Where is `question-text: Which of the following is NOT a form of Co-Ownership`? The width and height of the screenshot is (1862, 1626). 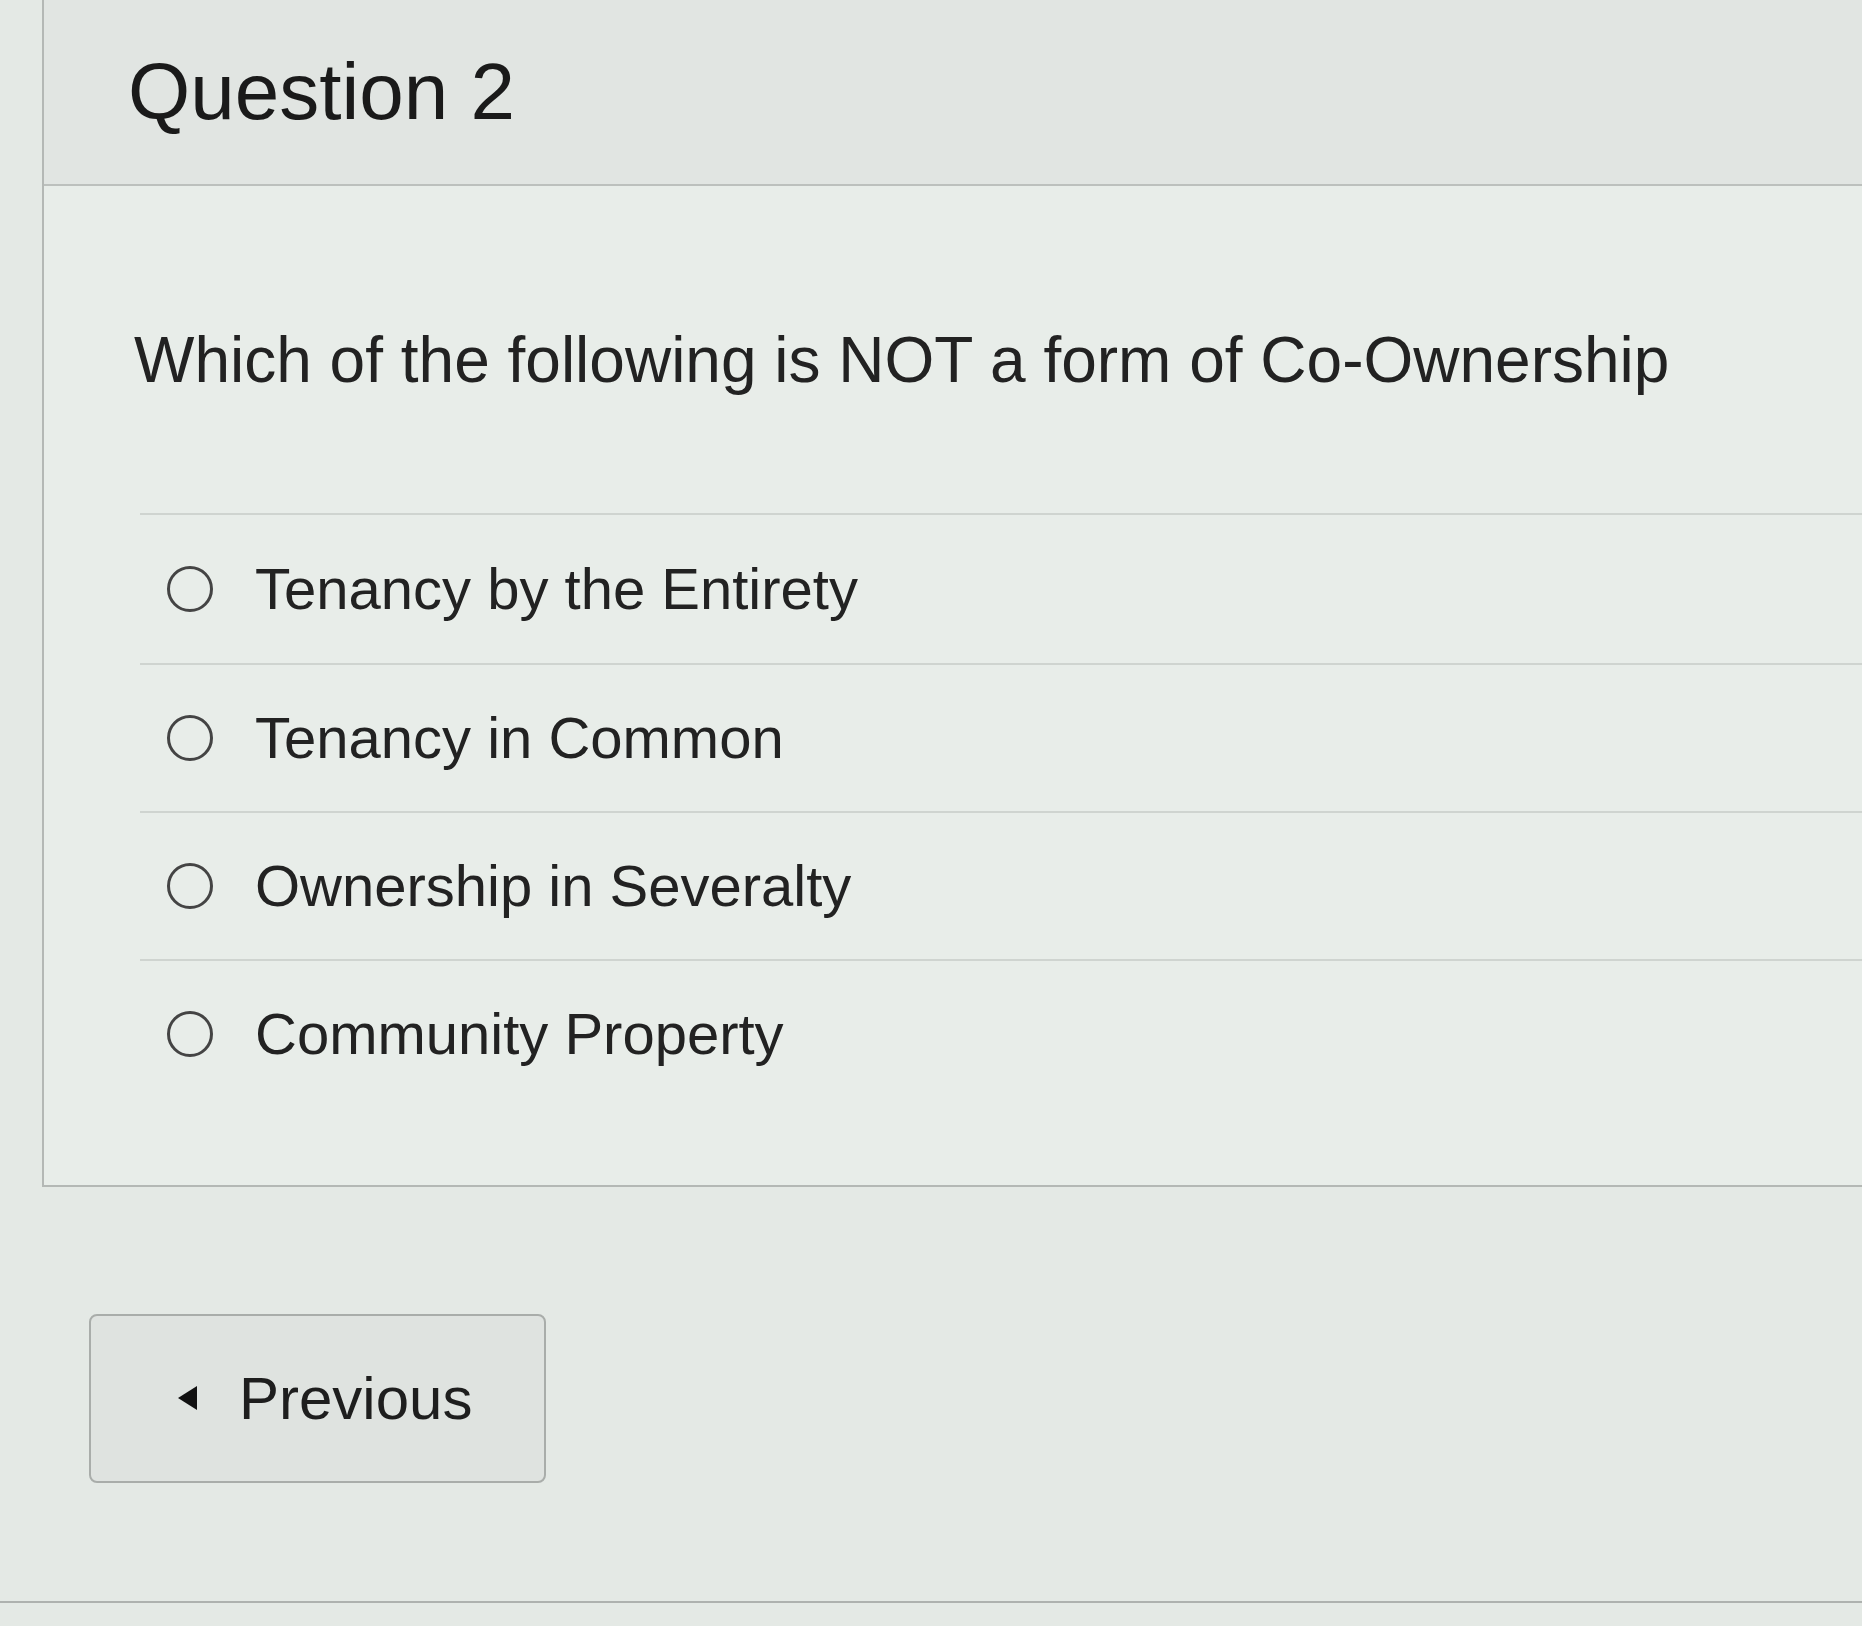
question-text: Which of the following is NOT a form of Co-Ownership is located at coordinates (902, 360).